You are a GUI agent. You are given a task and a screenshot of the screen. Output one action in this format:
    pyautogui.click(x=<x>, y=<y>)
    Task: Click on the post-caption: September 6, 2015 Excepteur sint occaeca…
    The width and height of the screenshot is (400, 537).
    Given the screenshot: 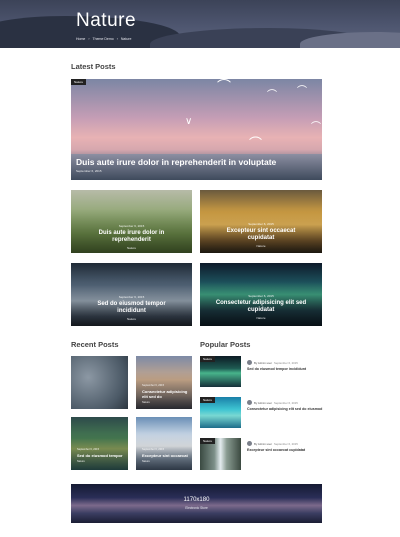 What is the action you would take?
    pyautogui.click(x=261, y=235)
    